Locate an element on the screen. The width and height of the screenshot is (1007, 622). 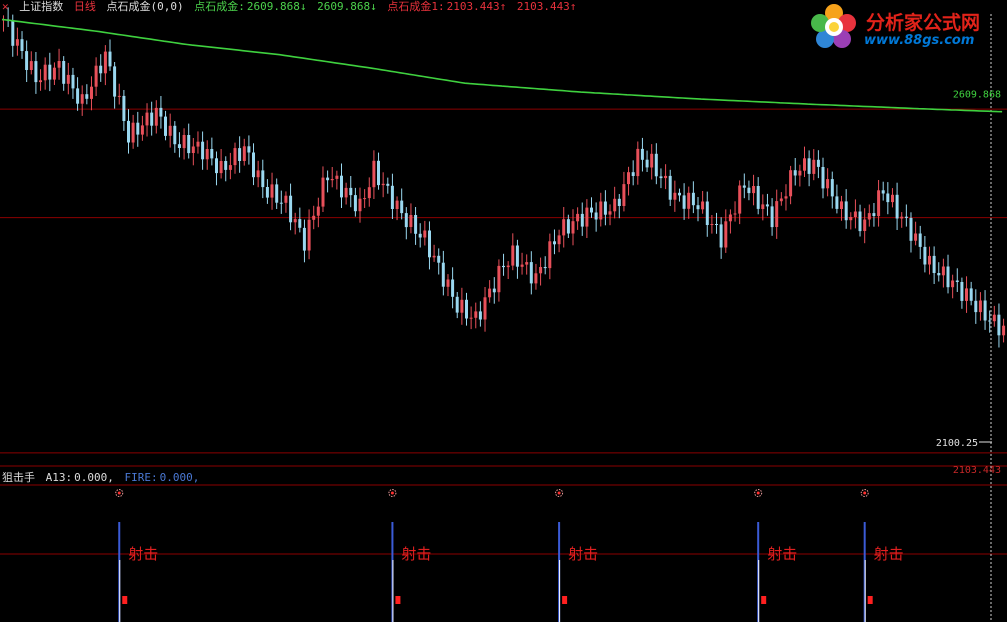
menu-icon: ✕ is located at coordinates (5, 6).